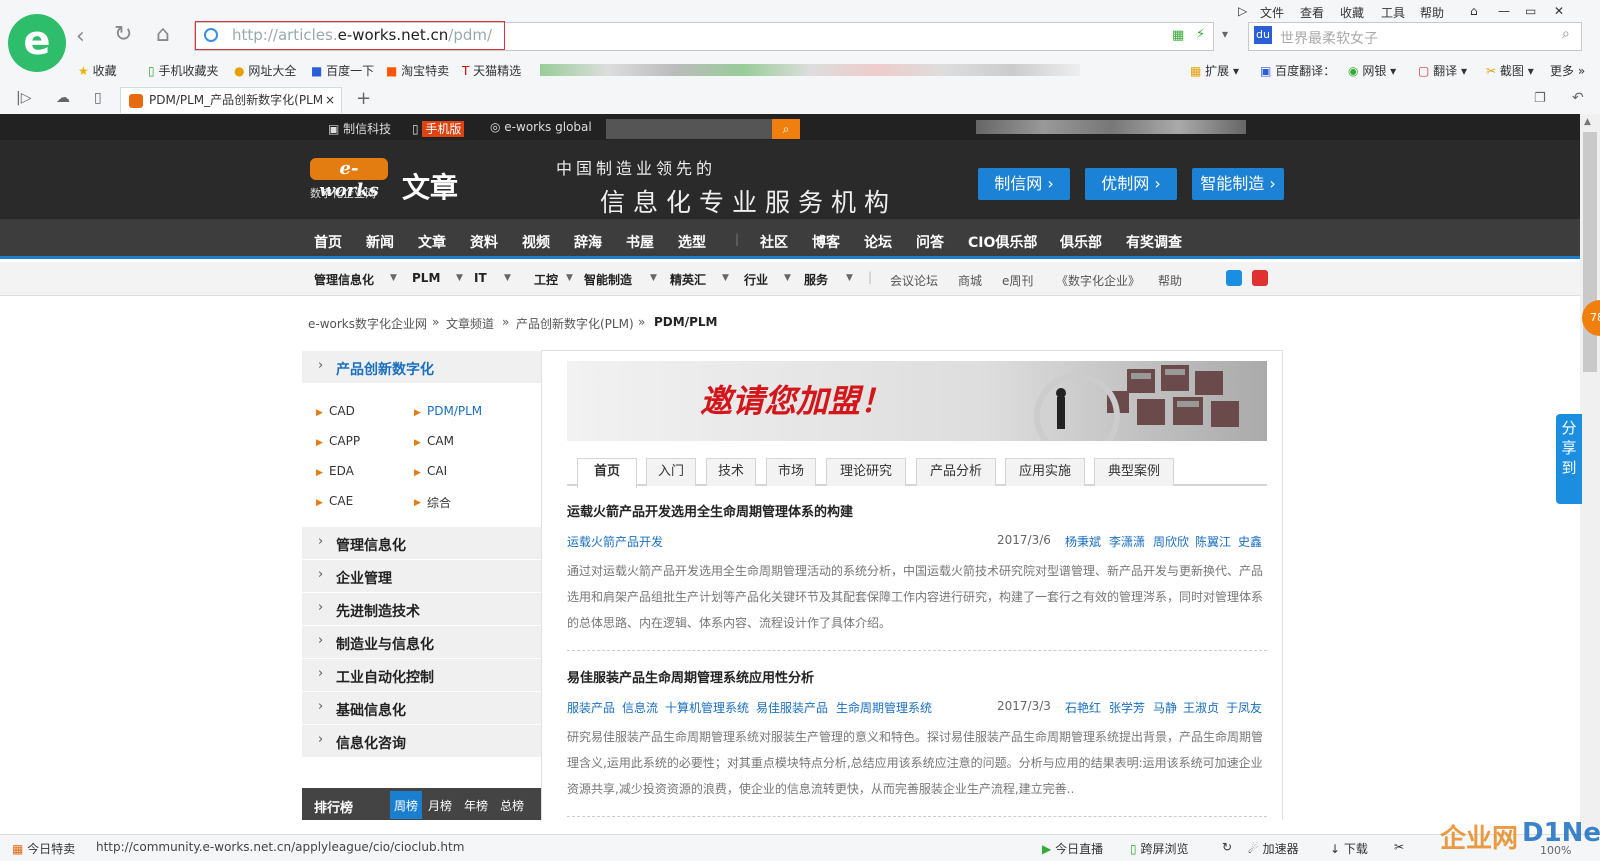  What do you see at coordinates (1227, 847) in the screenshot?
I see `status-refresh-icon: ↻` at bounding box center [1227, 847].